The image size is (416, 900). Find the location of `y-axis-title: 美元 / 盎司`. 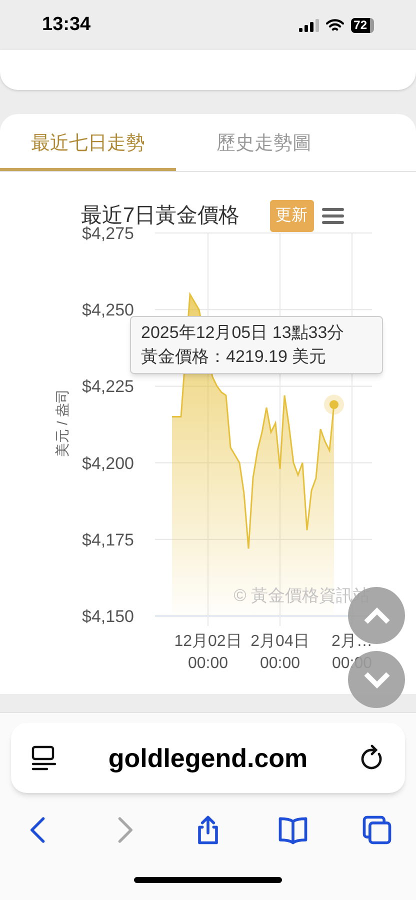

y-axis-title: 美元 / 盎司 is located at coordinates (62, 423).